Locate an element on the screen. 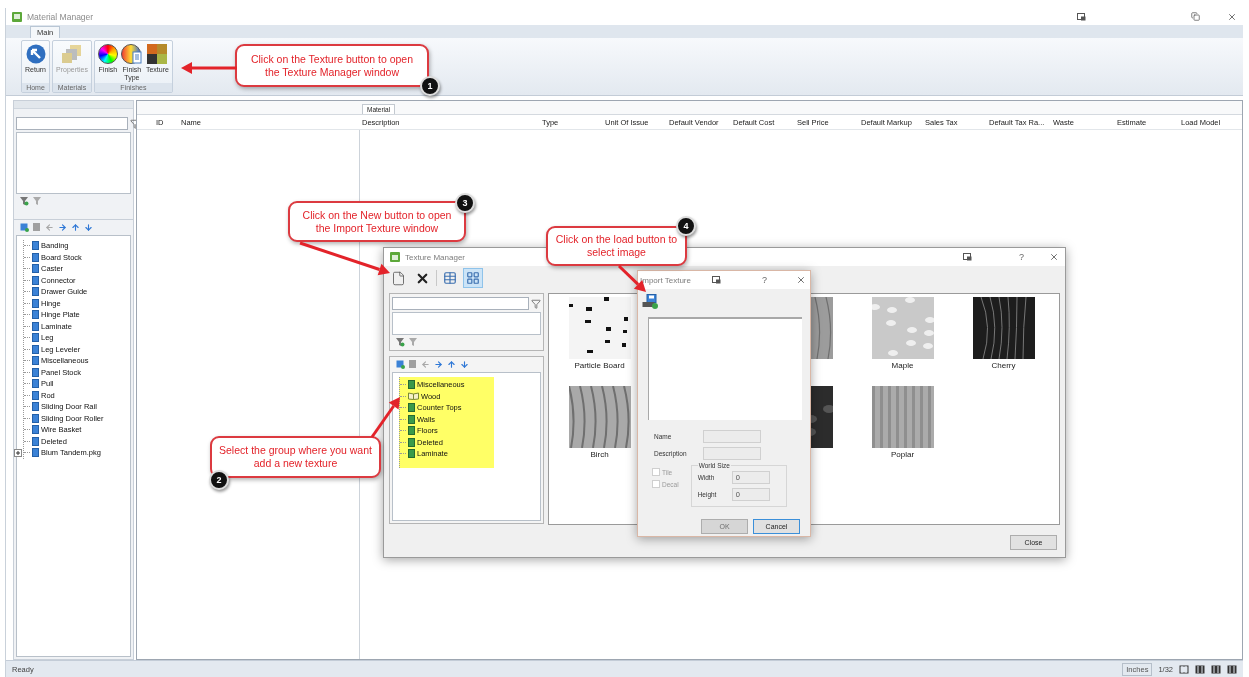 The height and width of the screenshot is (677, 1249). texture-name: Maple is located at coordinates (902, 365).